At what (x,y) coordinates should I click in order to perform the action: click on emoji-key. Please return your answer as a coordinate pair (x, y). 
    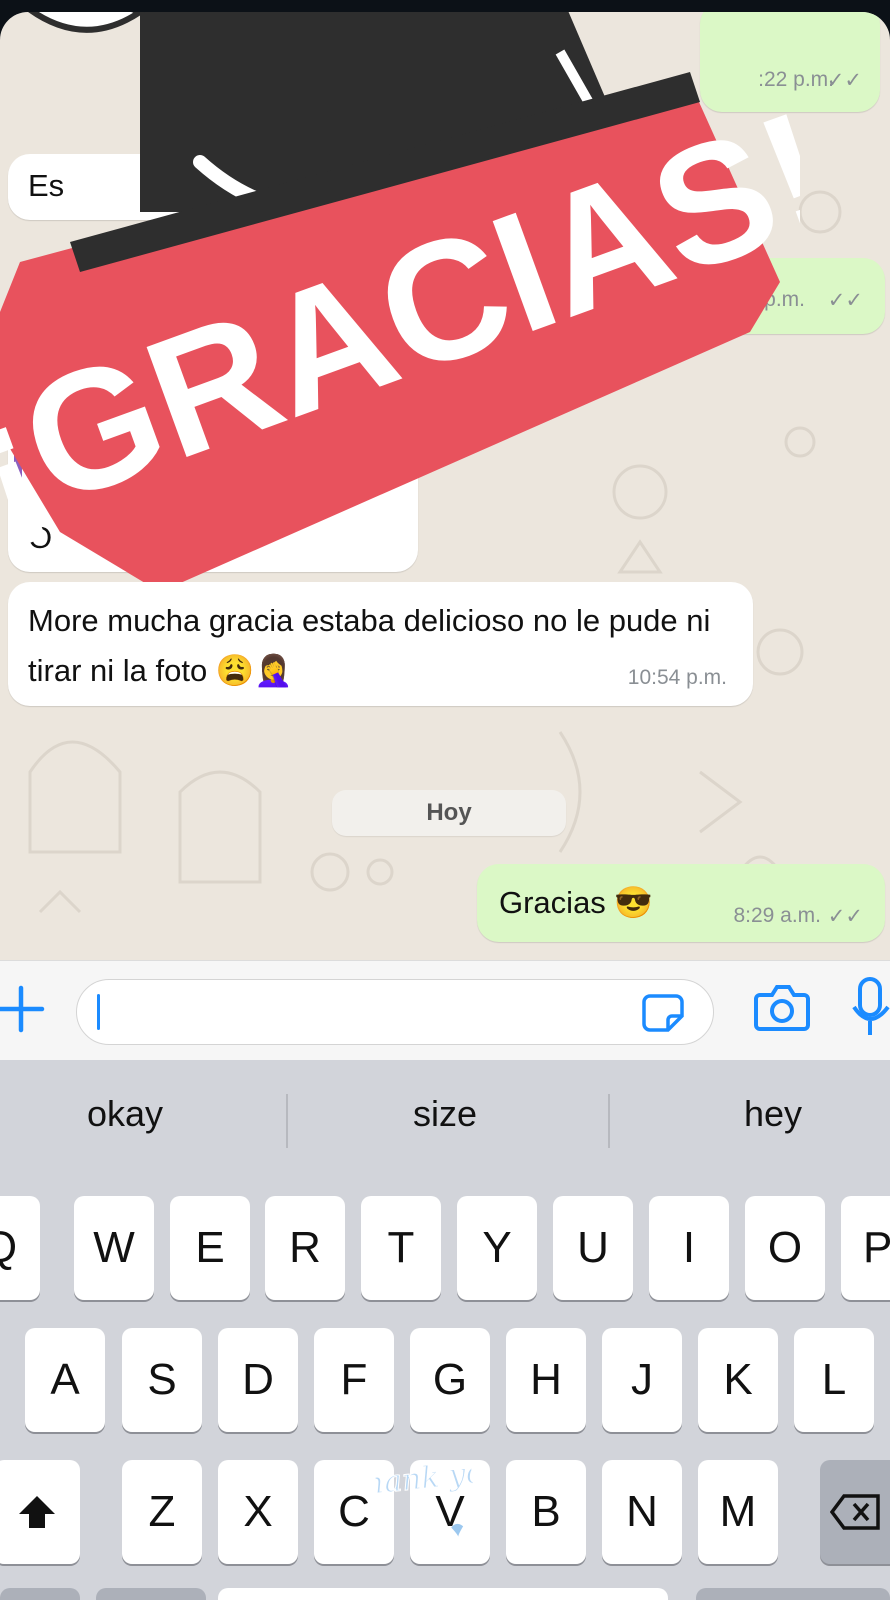
    Looking at the image, I should click on (151, 1594).